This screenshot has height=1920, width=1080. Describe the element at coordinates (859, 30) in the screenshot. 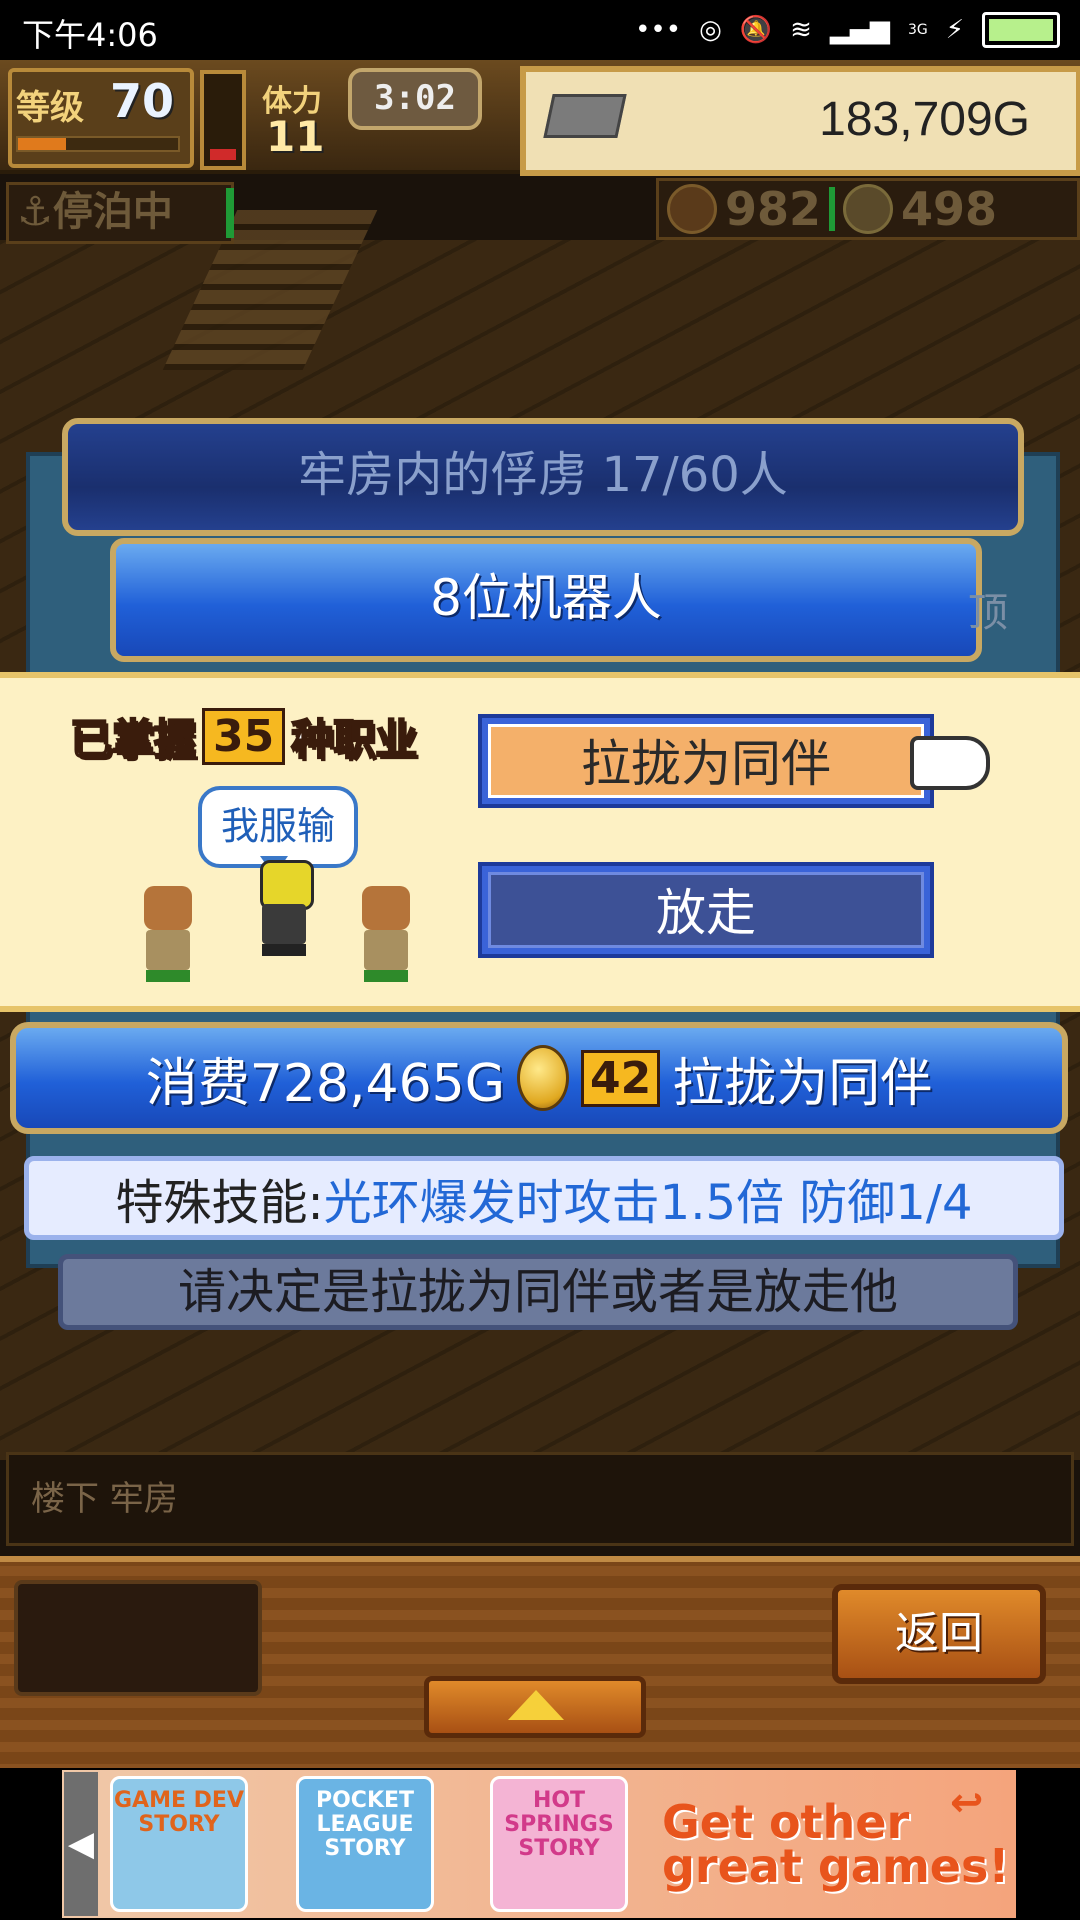

I see `signal-icon: ▂▄▆` at that location.